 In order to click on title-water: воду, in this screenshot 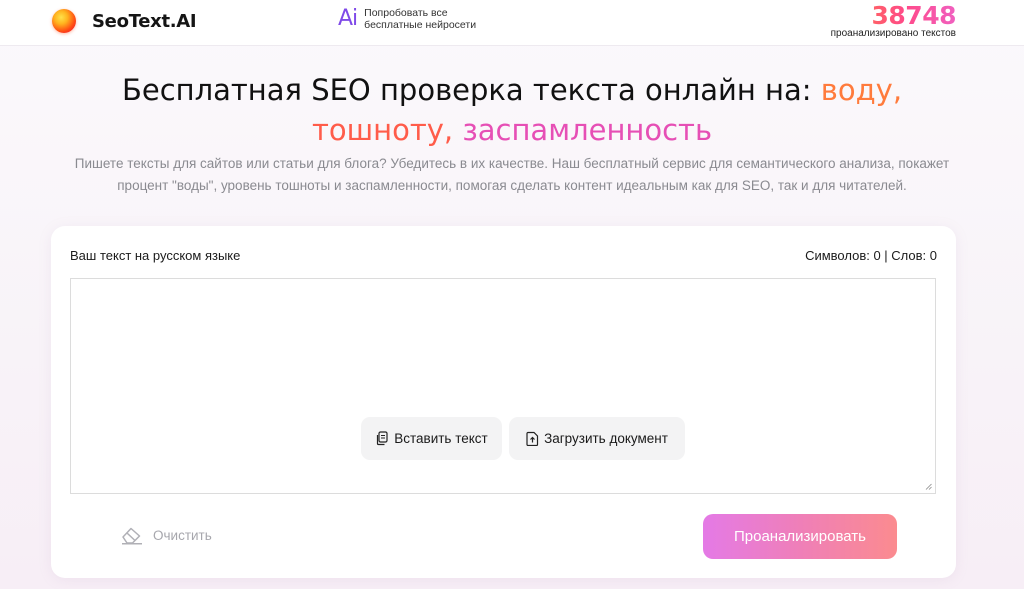, I will do `click(861, 90)`.